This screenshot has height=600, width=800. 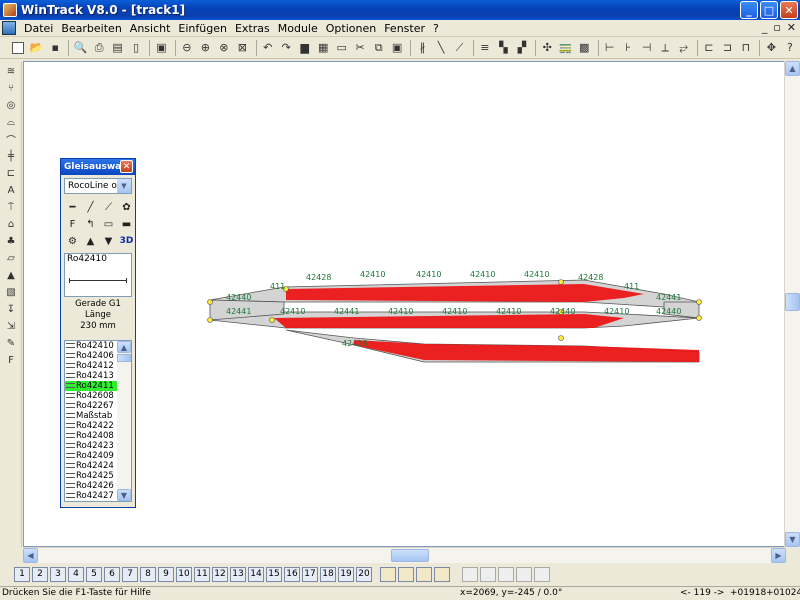 What do you see at coordinates (161, 48) in the screenshot?
I see `picture-icon: ▣` at bounding box center [161, 48].